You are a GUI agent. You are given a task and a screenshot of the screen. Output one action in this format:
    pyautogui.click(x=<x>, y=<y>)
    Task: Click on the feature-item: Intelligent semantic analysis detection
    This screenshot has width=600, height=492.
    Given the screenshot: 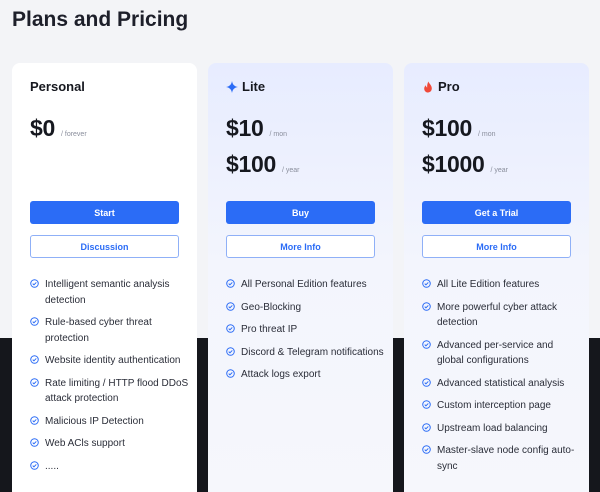 What is the action you would take?
    pyautogui.click(x=110, y=292)
    